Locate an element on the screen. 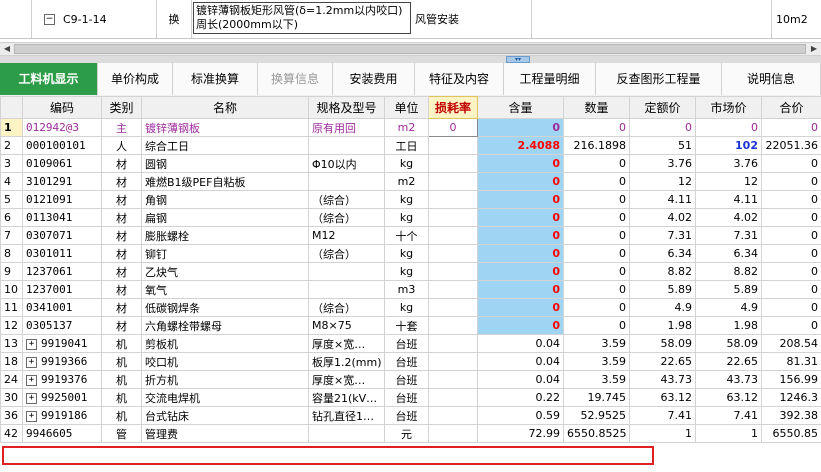  header-content: 含量 is located at coordinates (520, 107).